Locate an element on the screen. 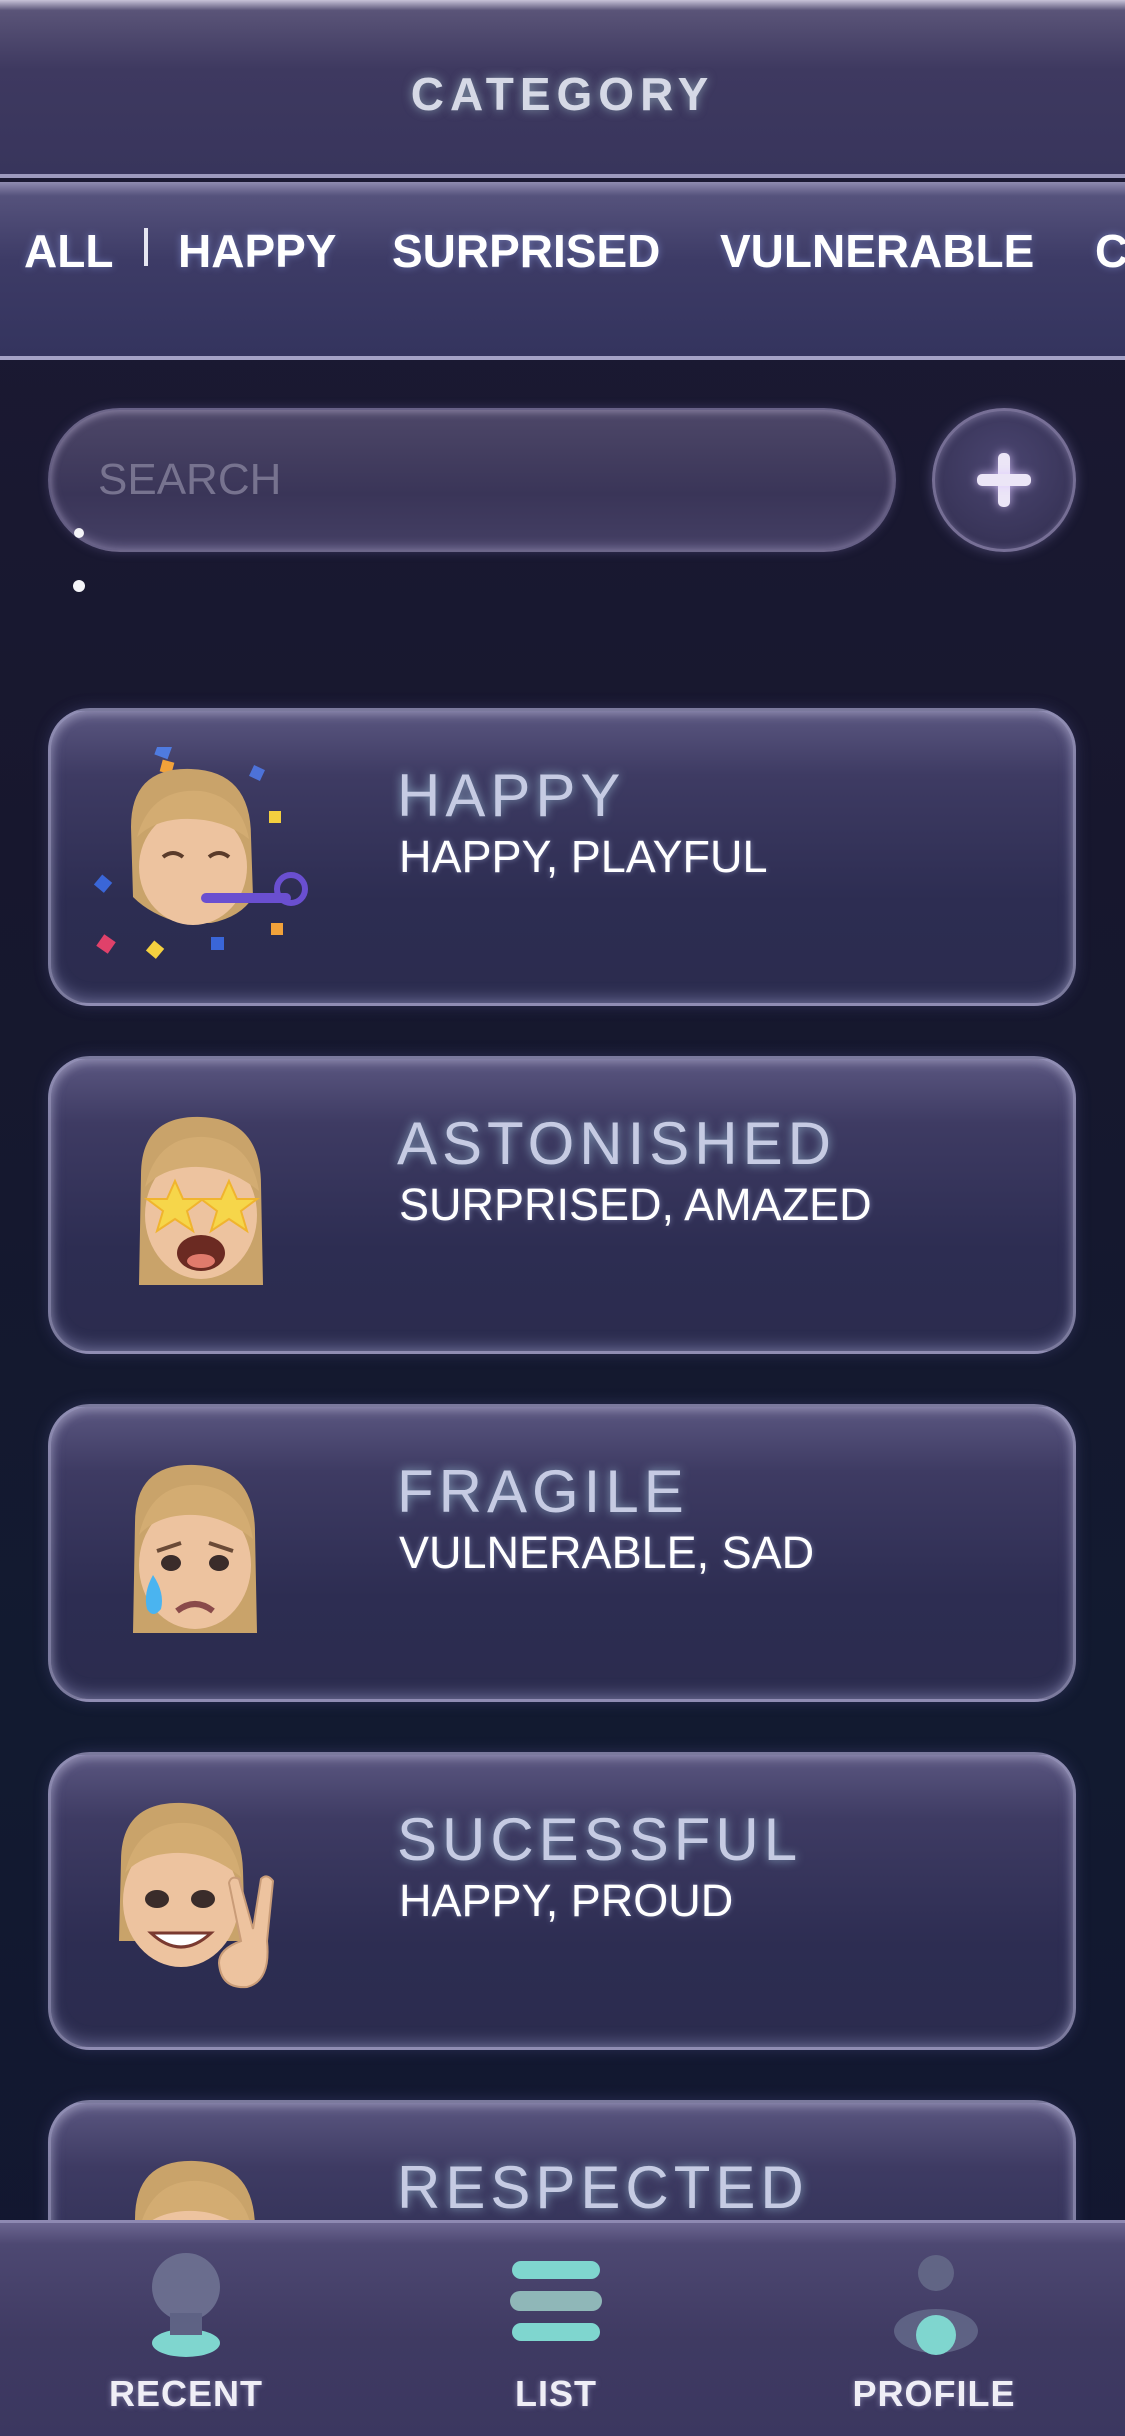 Image resolution: width=1125 pixels, height=2436 pixels. nav-list: LIST is located at coordinates (556, 2329).